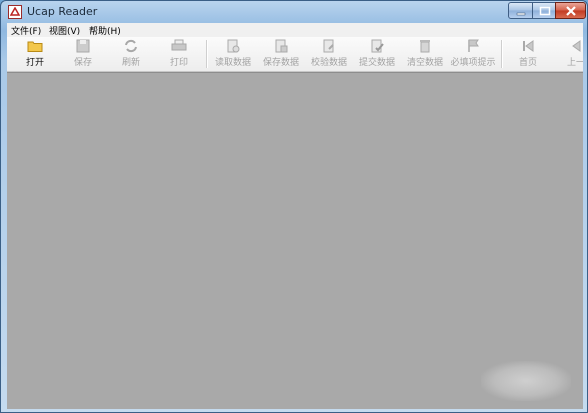  Describe the element at coordinates (521, 14) in the screenshot. I see `minimize-icon` at that location.